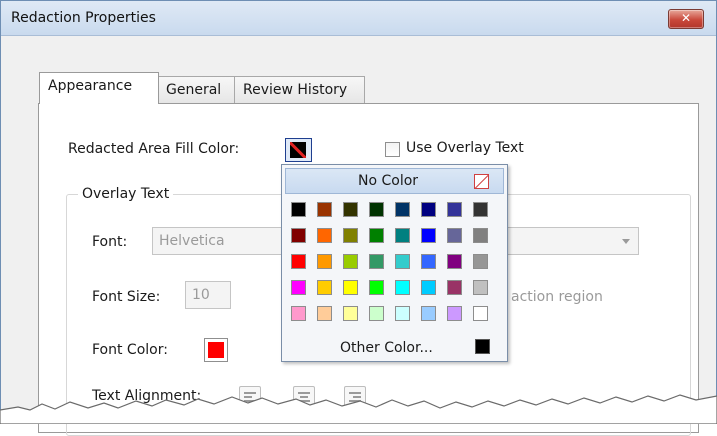 This screenshot has height=436, width=717. Describe the element at coordinates (626, 241) in the screenshot. I see `chevron-down-icon` at that location.